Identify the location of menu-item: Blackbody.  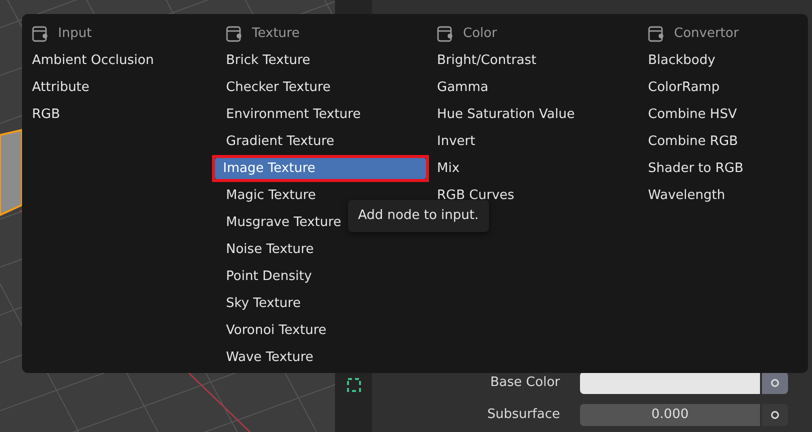
(724, 60).